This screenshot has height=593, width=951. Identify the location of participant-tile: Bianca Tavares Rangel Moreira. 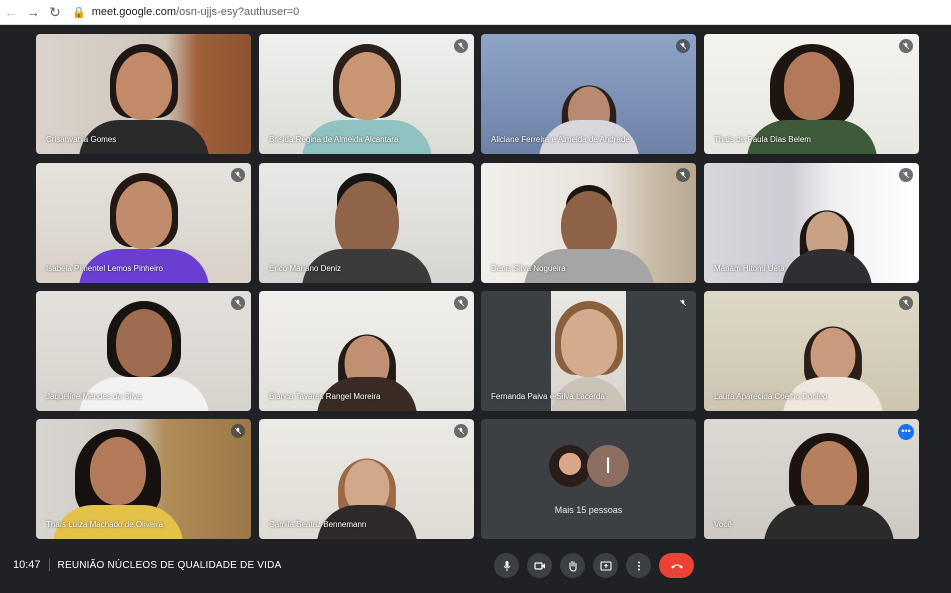
(366, 351).